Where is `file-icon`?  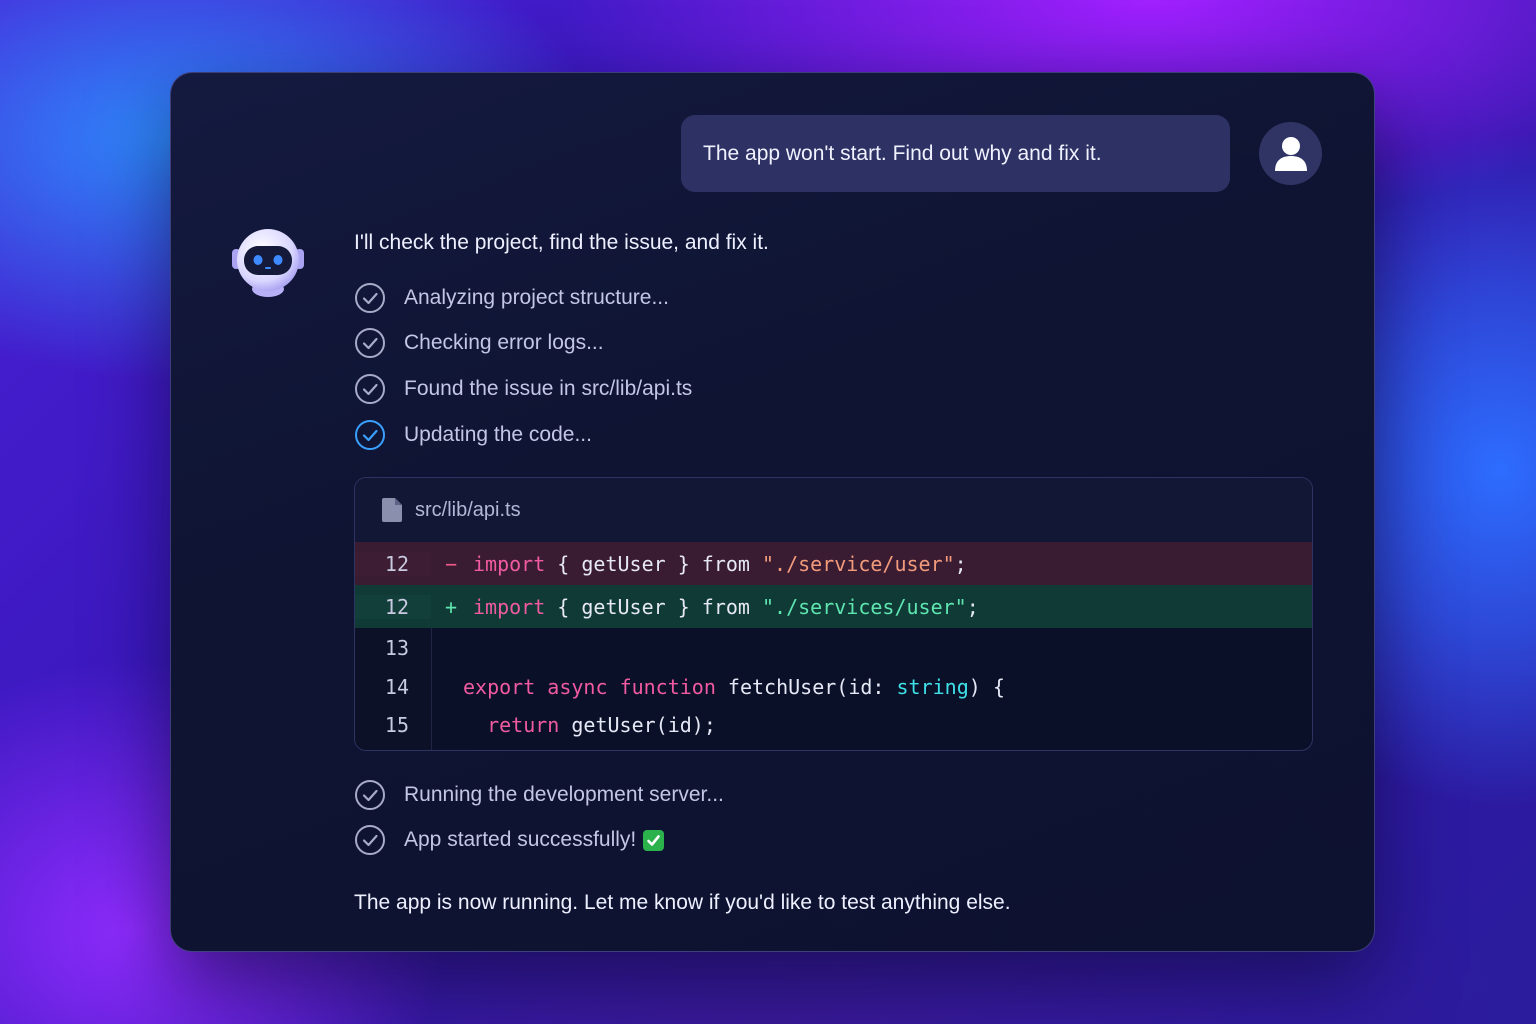
file-icon is located at coordinates (392, 510).